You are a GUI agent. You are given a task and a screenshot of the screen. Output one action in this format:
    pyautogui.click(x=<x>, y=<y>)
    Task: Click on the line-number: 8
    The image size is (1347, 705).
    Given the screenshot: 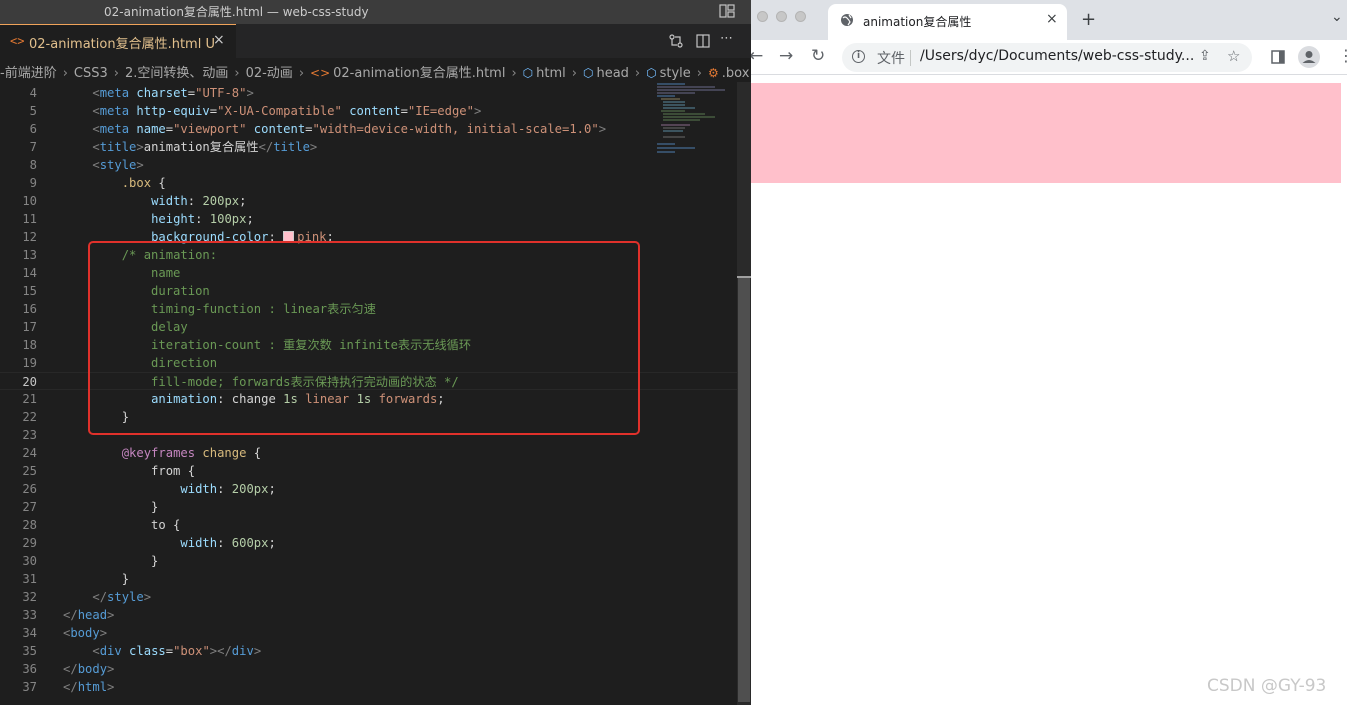 What is the action you would take?
    pyautogui.click(x=33, y=165)
    